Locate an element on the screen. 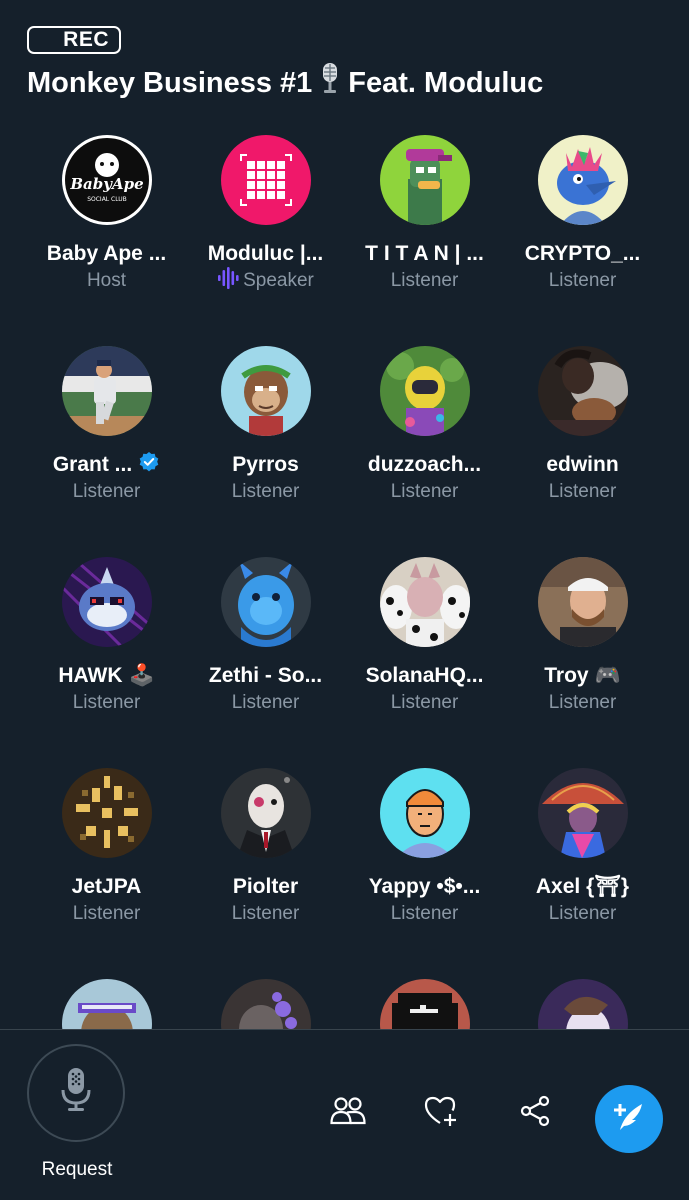  participant-card: BabyApe SOCIAL CLUB Baby Ape ... Host is located at coordinates (106, 214).